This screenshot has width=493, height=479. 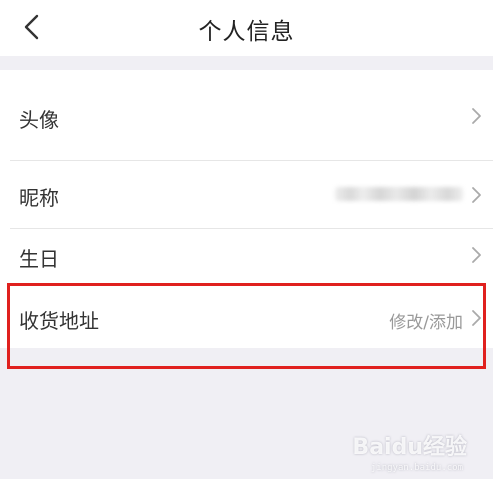 What do you see at coordinates (246, 259) in the screenshot?
I see `row-birthday: 生日` at bounding box center [246, 259].